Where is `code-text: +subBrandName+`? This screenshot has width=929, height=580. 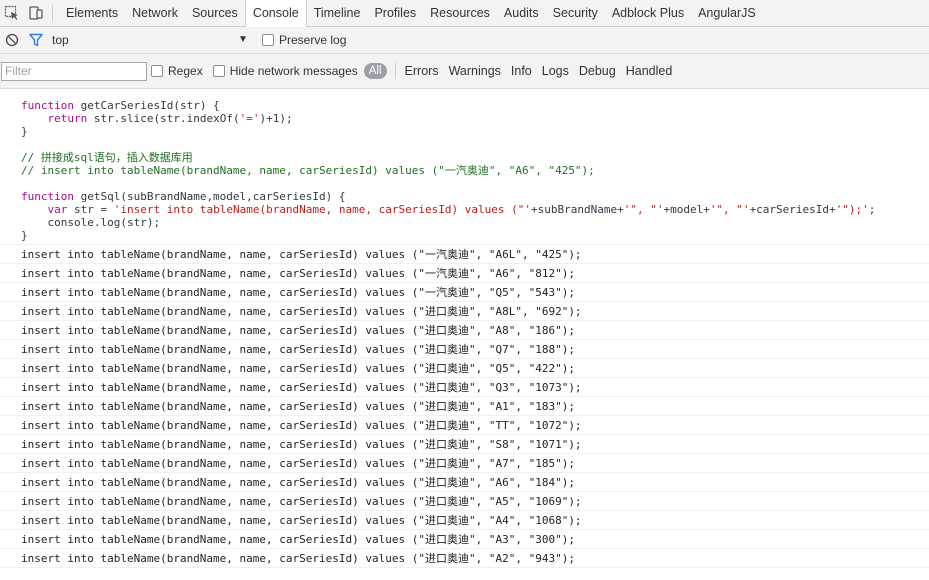
code-text: +subBrandName+ is located at coordinates (577, 209).